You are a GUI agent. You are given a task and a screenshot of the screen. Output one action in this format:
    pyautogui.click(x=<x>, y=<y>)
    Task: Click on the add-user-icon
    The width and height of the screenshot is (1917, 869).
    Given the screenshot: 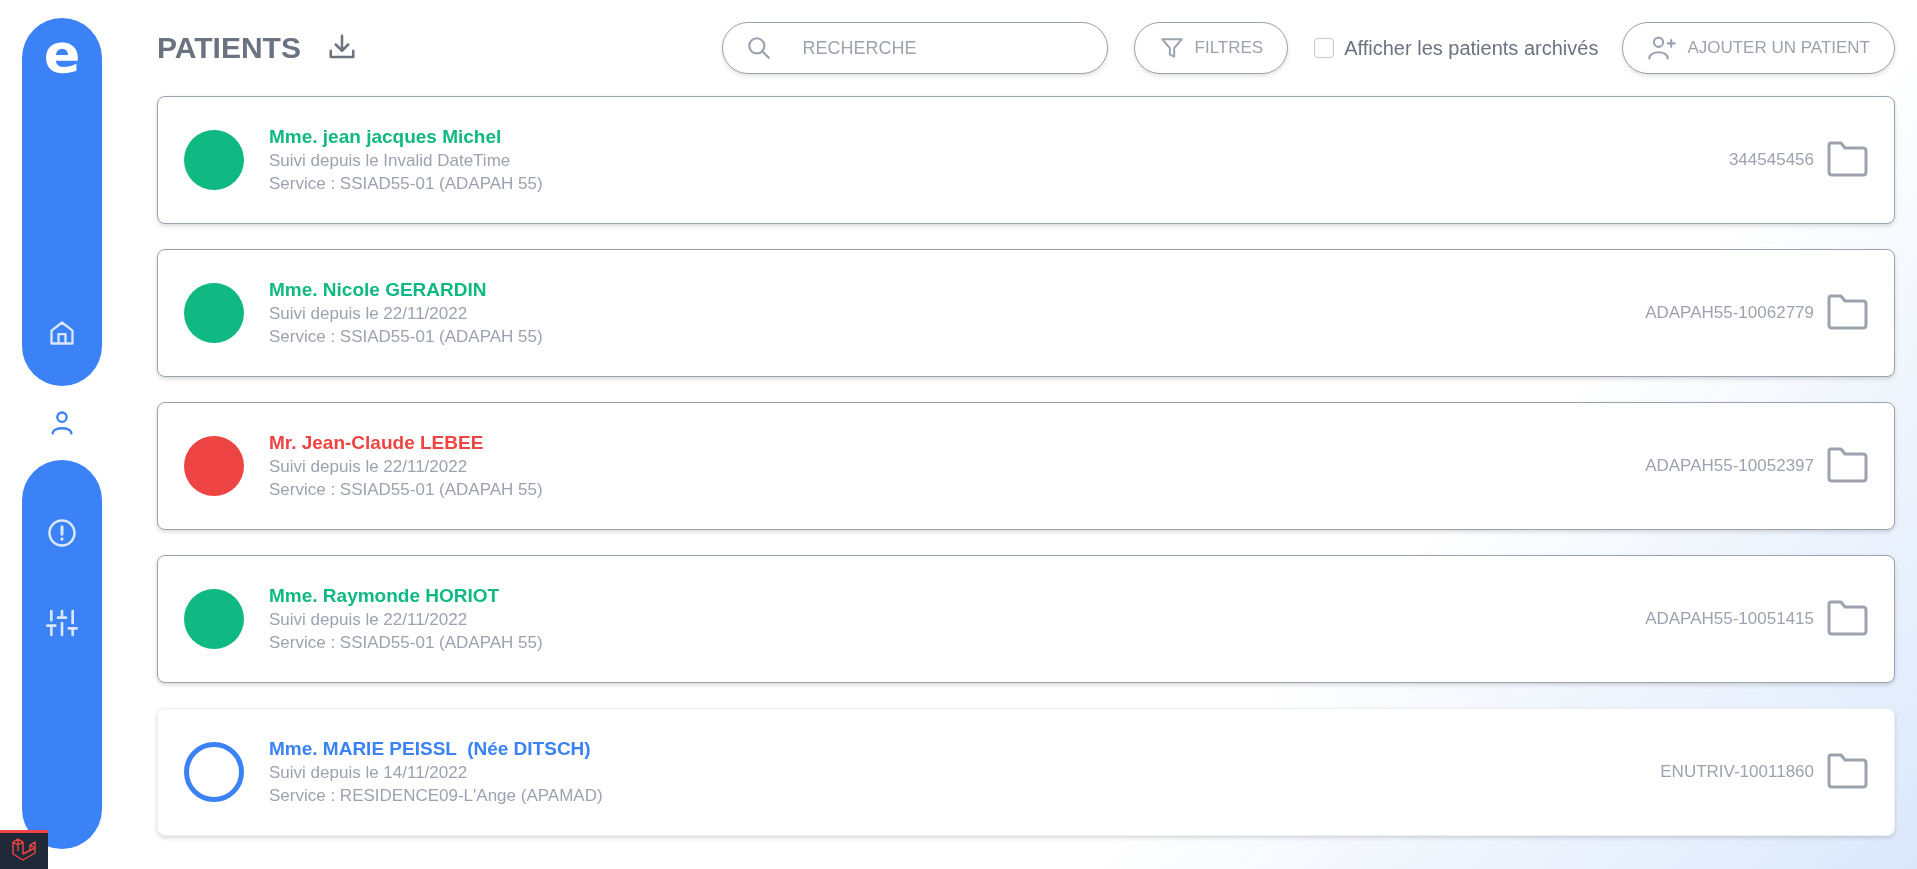 What is the action you would take?
    pyautogui.click(x=1662, y=48)
    